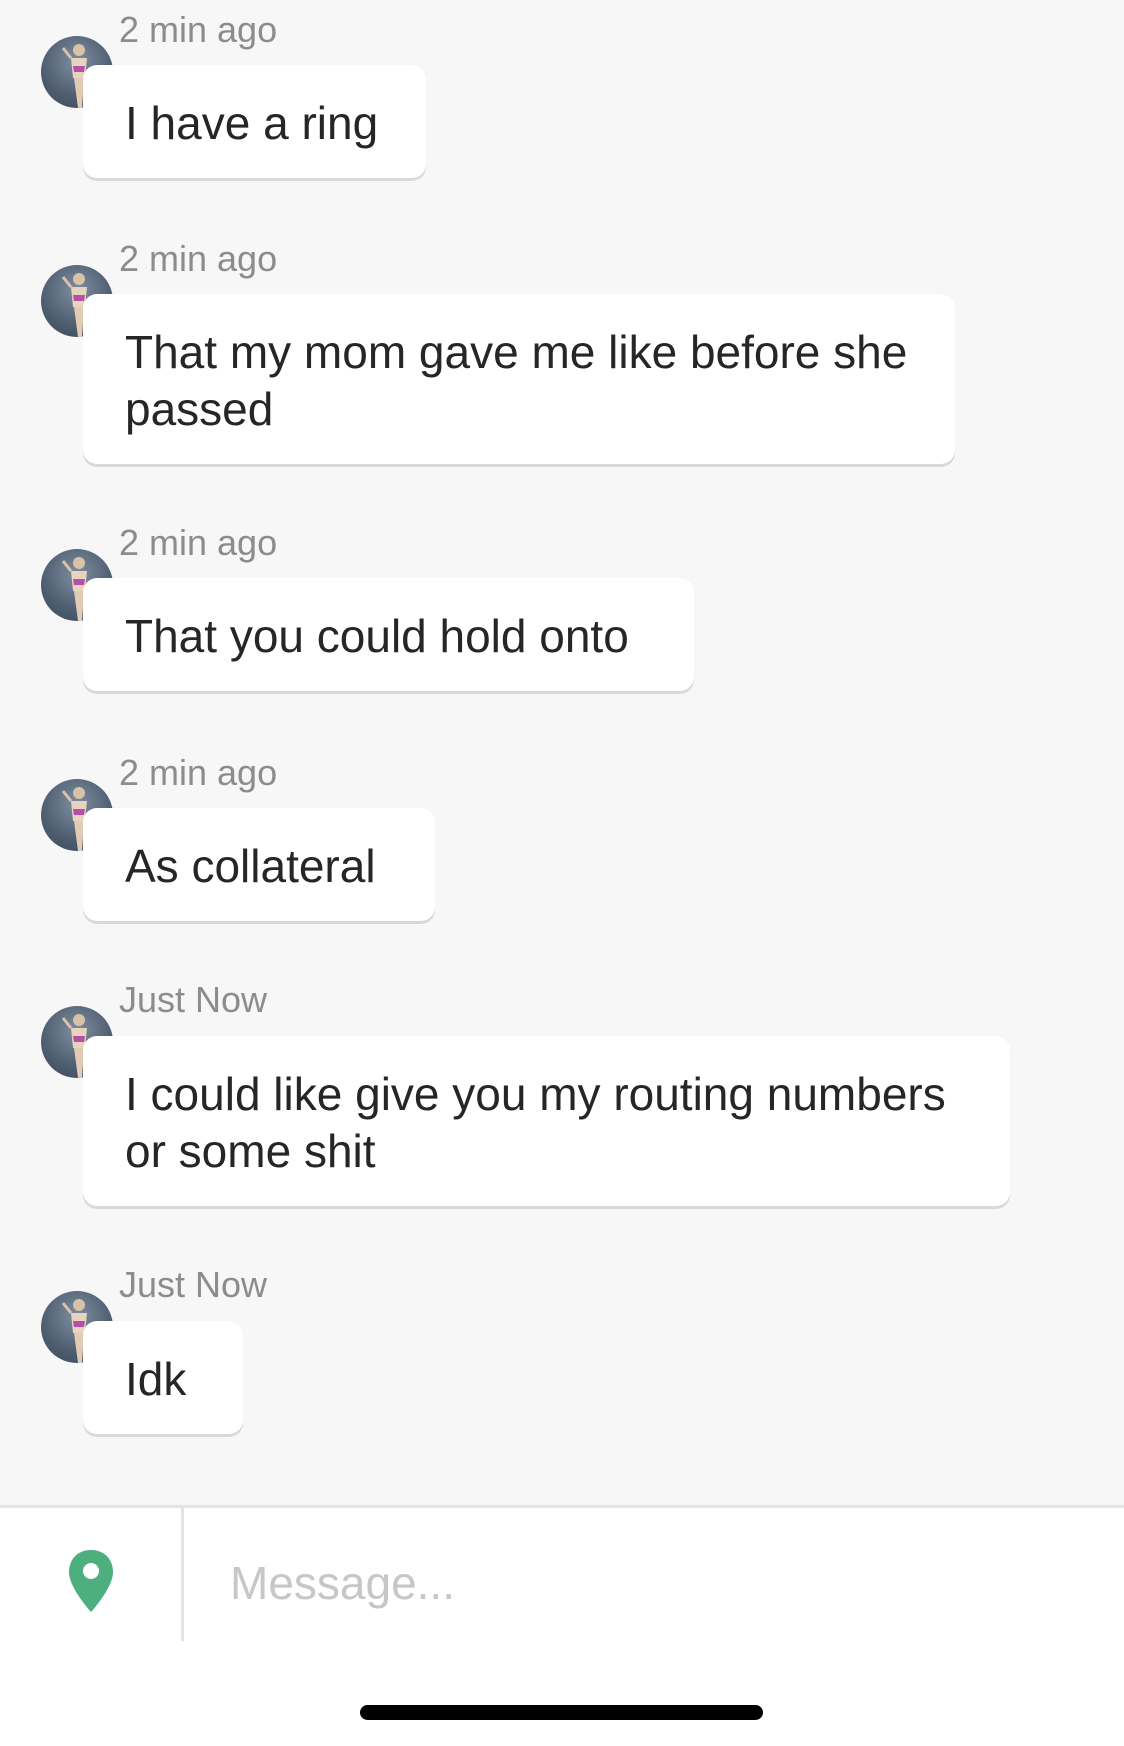  I want to click on message-input, so click(660, 1583).